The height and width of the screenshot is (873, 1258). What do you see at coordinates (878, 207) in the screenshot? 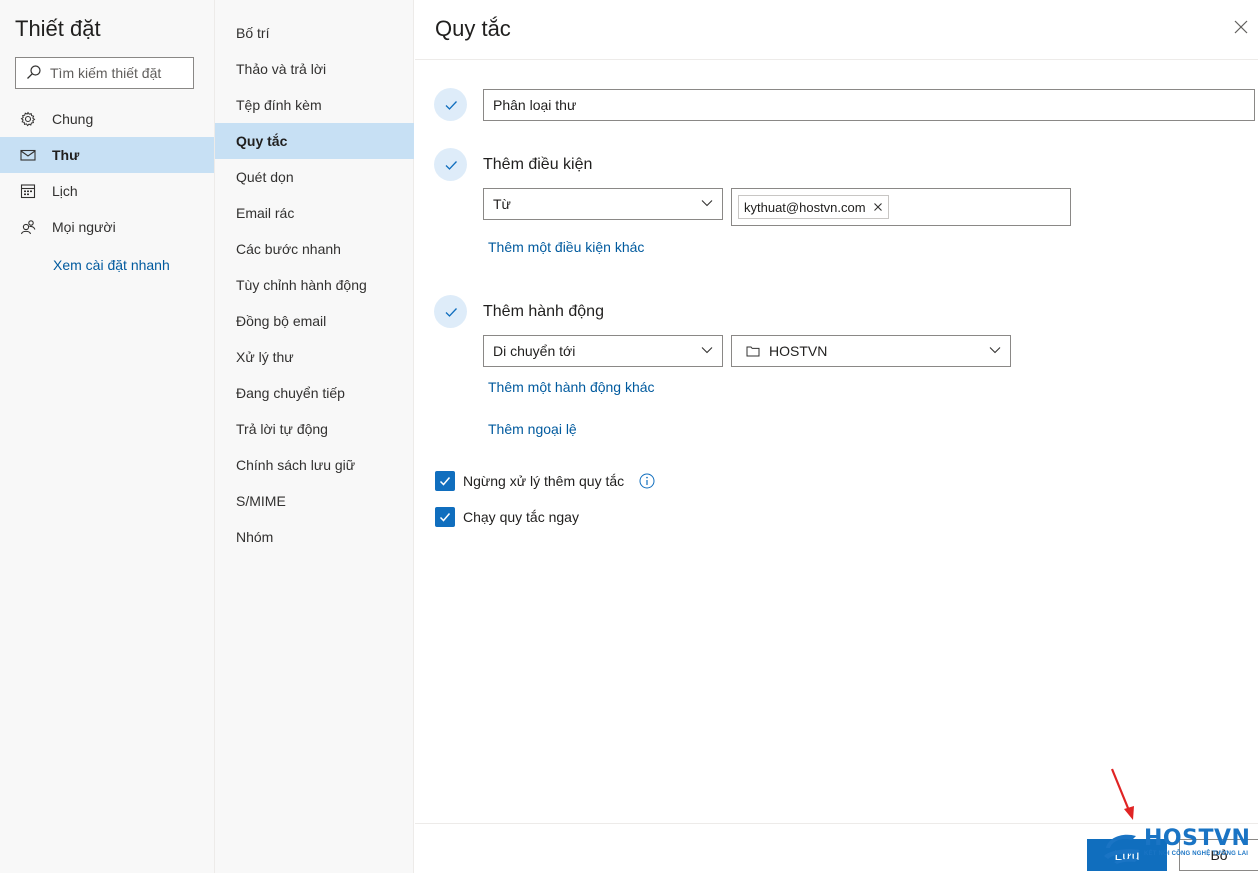
I see `remove-chip-icon` at bounding box center [878, 207].